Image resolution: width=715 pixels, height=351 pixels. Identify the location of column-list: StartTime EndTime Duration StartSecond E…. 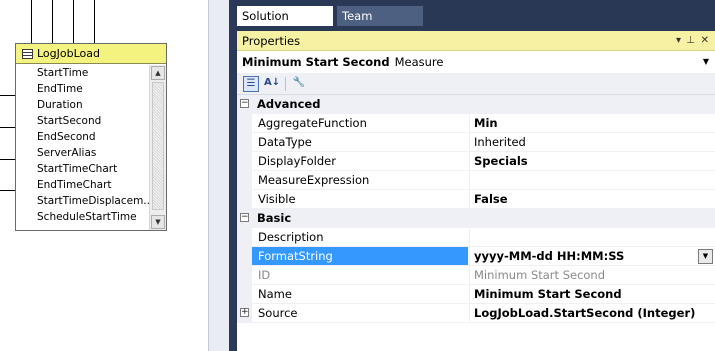
(82, 145).